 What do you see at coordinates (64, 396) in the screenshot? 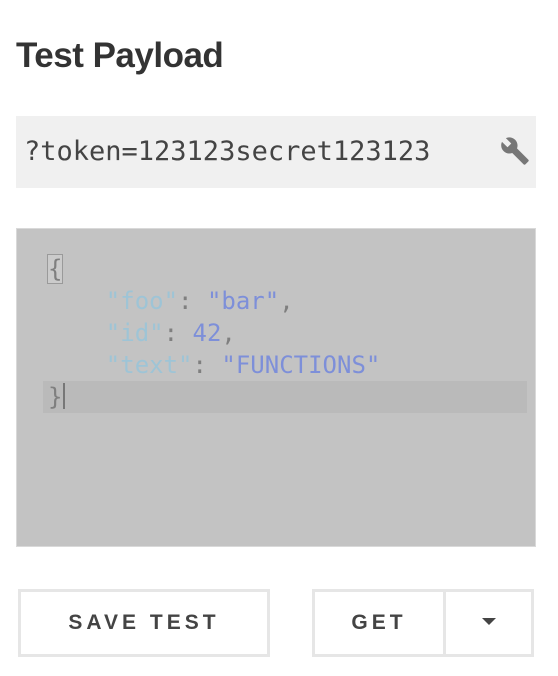
I see `text-cursor` at bounding box center [64, 396].